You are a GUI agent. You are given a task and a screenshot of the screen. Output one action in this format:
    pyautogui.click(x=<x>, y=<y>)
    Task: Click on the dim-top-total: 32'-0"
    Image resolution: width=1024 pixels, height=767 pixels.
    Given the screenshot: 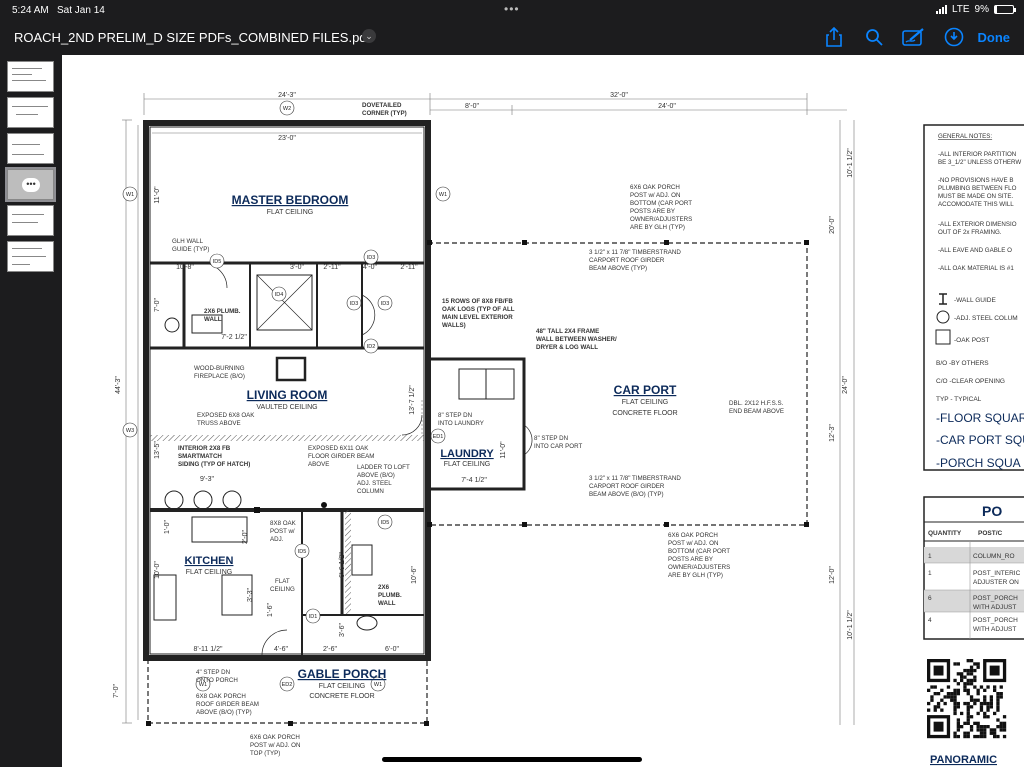 What is the action you would take?
    pyautogui.click(x=619, y=95)
    